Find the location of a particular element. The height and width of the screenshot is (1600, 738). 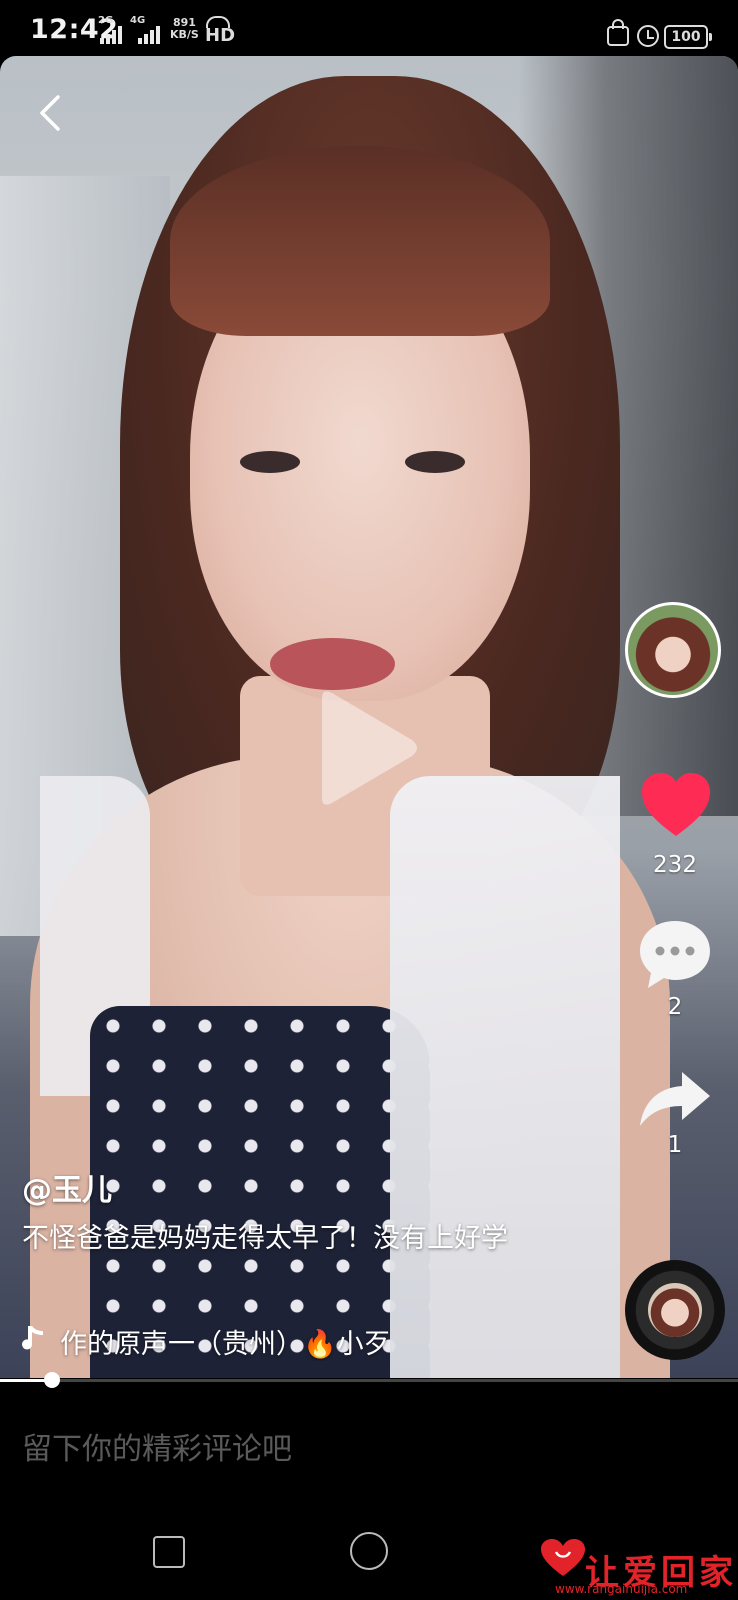

battery-icon: 100 is located at coordinates (688, 37).